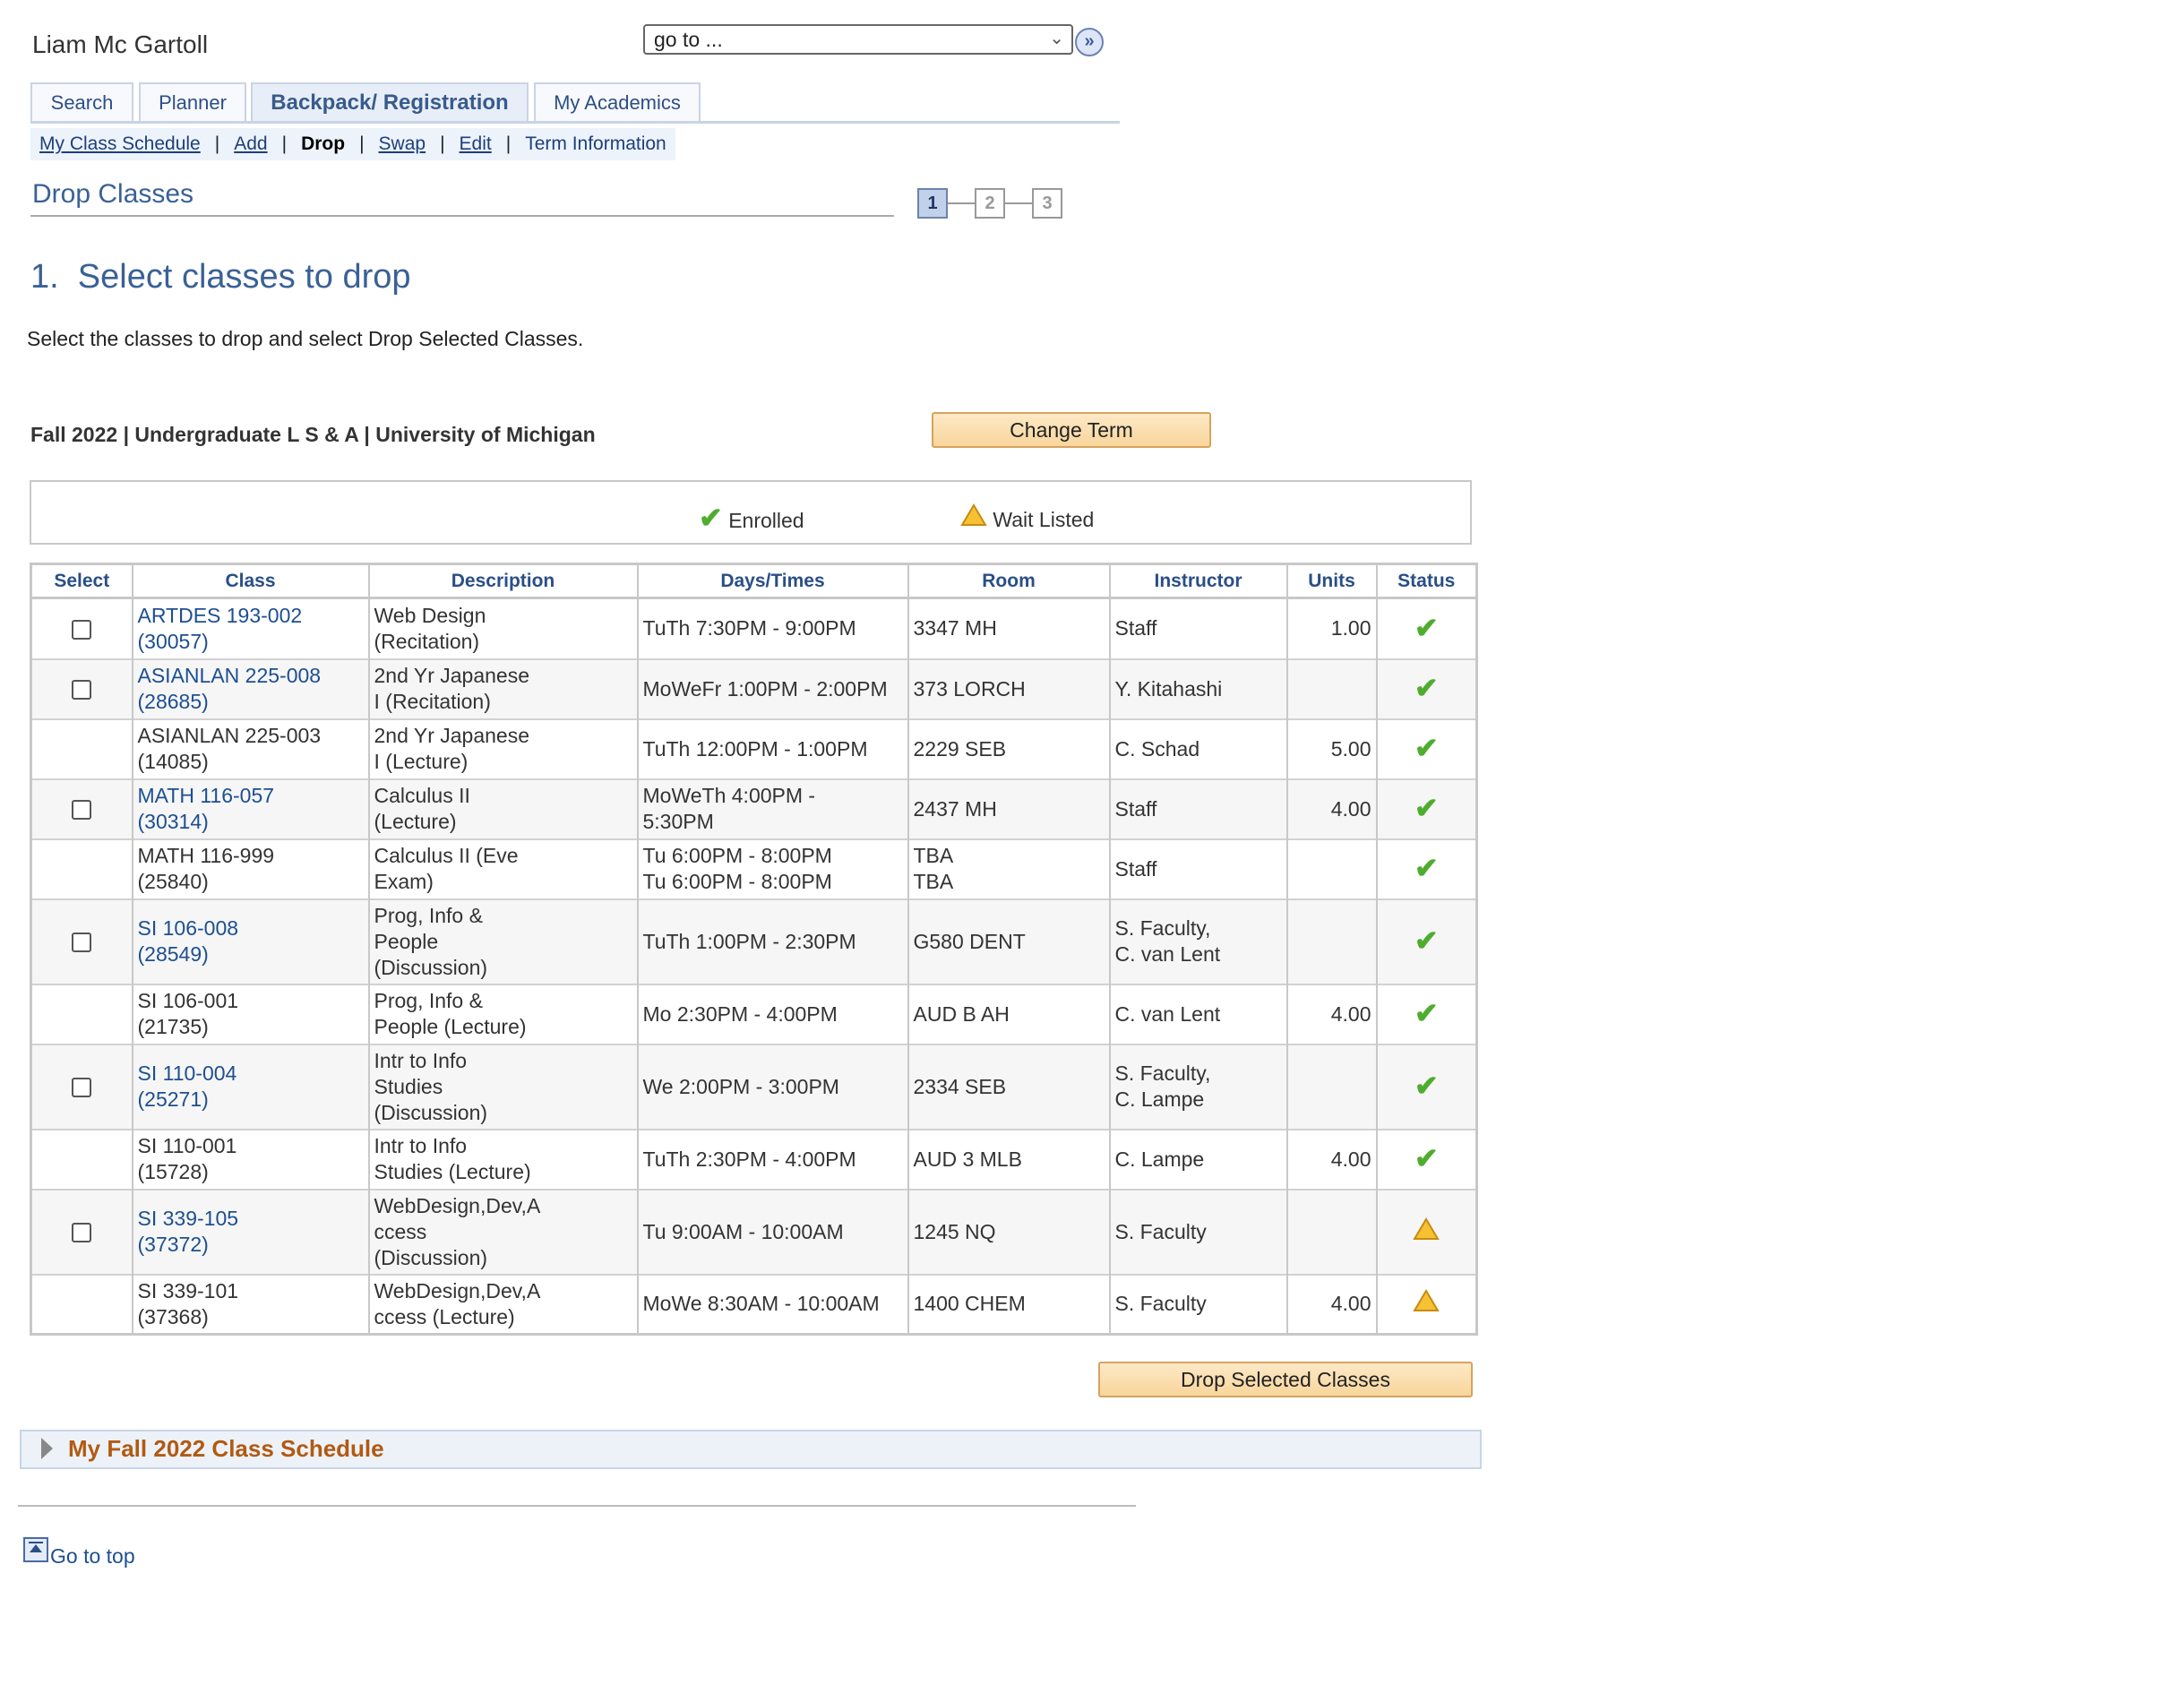 This screenshot has height=1702, width=2184. I want to click on goto-dropdown: go to ... ⌄, so click(858, 39).